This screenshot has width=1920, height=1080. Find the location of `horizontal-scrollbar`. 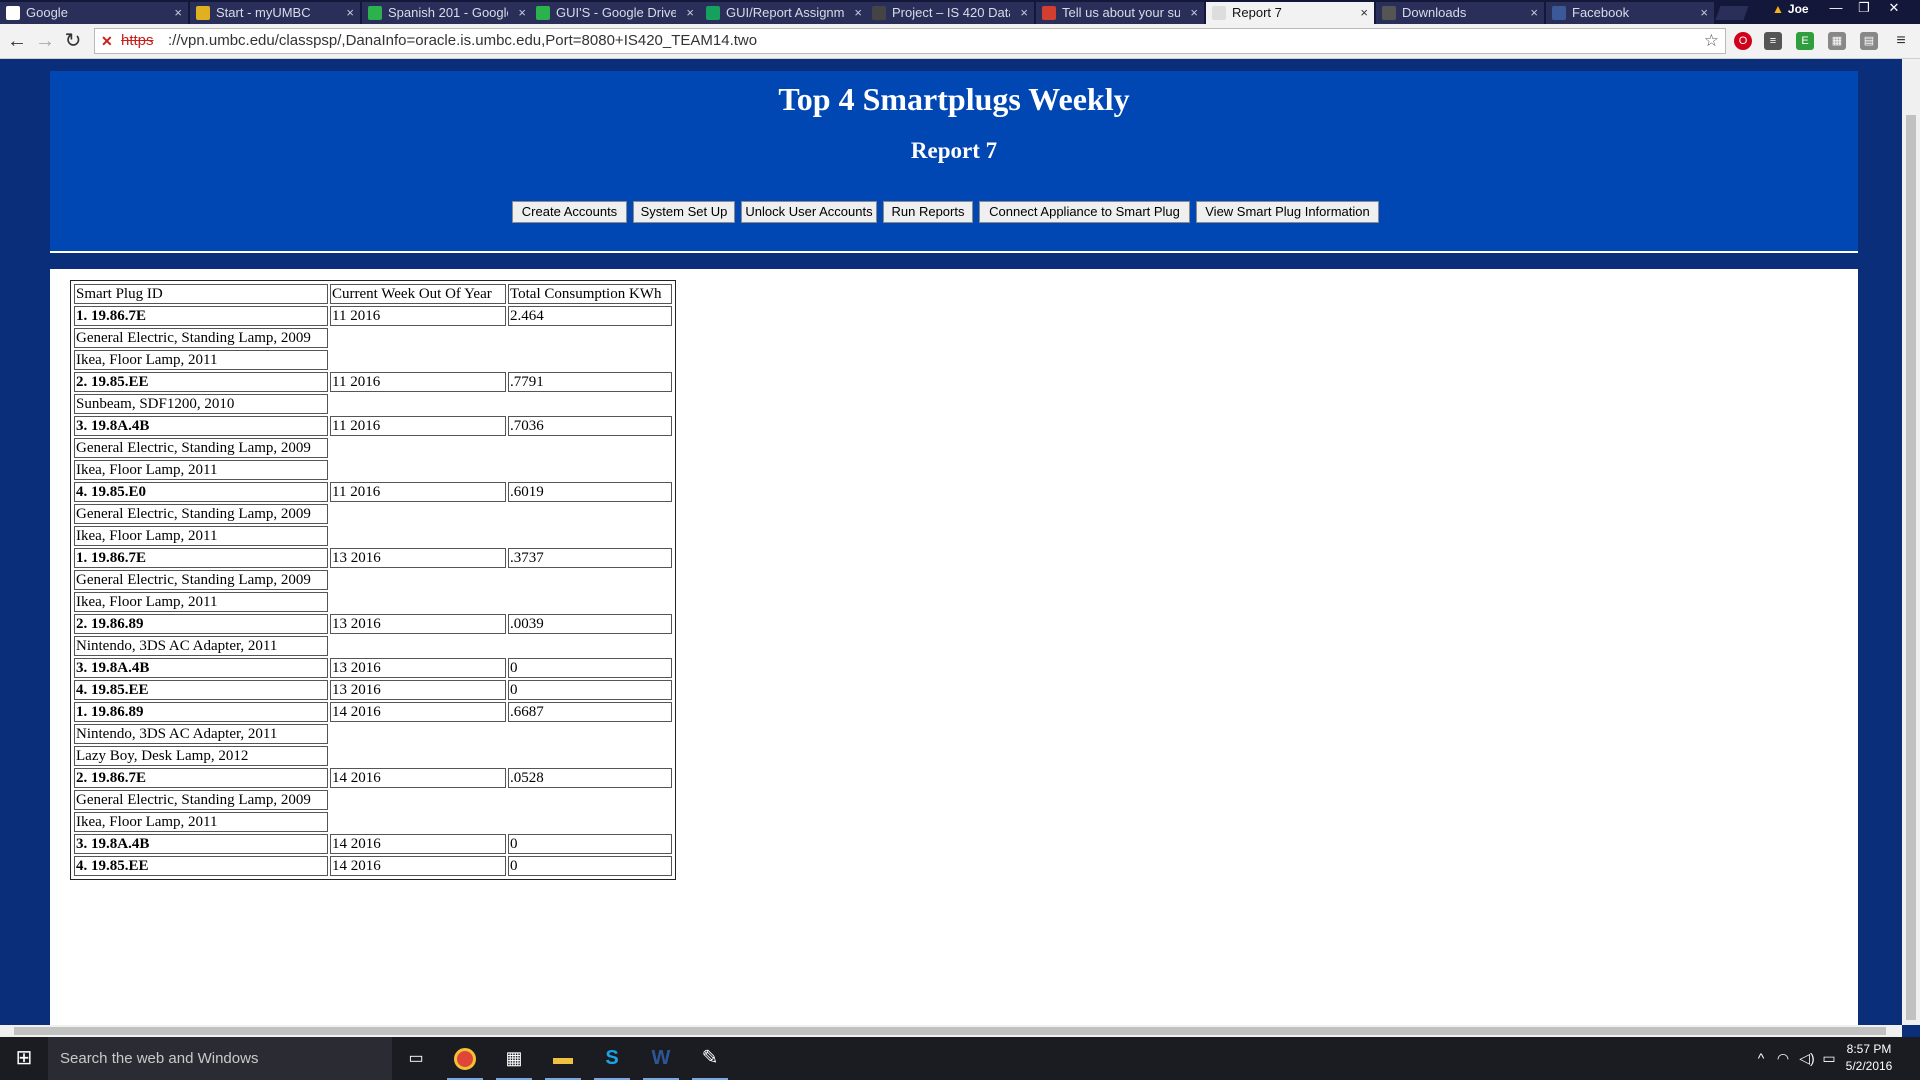

horizontal-scrollbar is located at coordinates (951, 1031).